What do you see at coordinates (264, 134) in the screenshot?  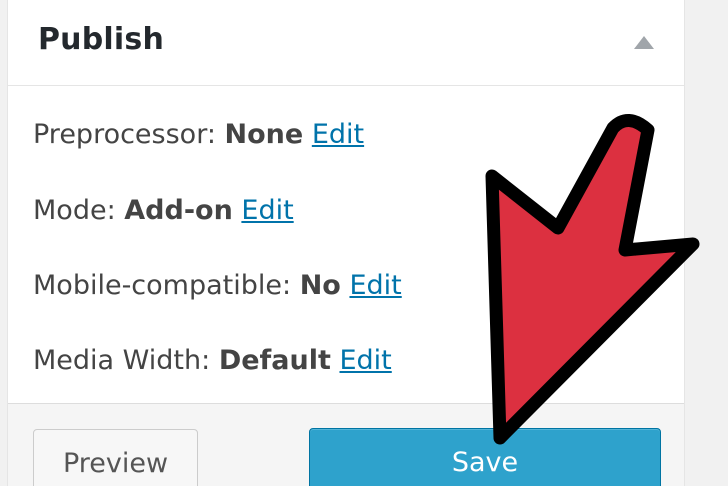 I see `preprocessor-value: None` at bounding box center [264, 134].